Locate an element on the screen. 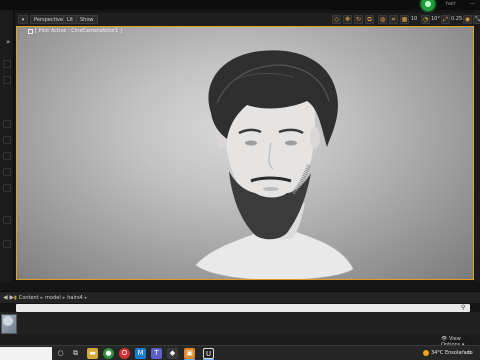 Image resolution: width=480 pixels, height=360 pixels. asset-search-input is located at coordinates (243, 308).